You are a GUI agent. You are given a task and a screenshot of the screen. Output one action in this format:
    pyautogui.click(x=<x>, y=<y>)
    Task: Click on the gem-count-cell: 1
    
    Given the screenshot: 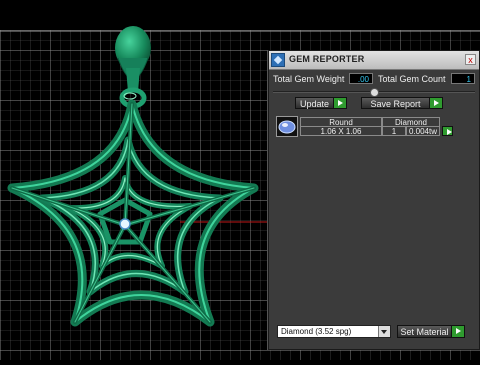 What is the action you would take?
    pyautogui.click(x=394, y=131)
    